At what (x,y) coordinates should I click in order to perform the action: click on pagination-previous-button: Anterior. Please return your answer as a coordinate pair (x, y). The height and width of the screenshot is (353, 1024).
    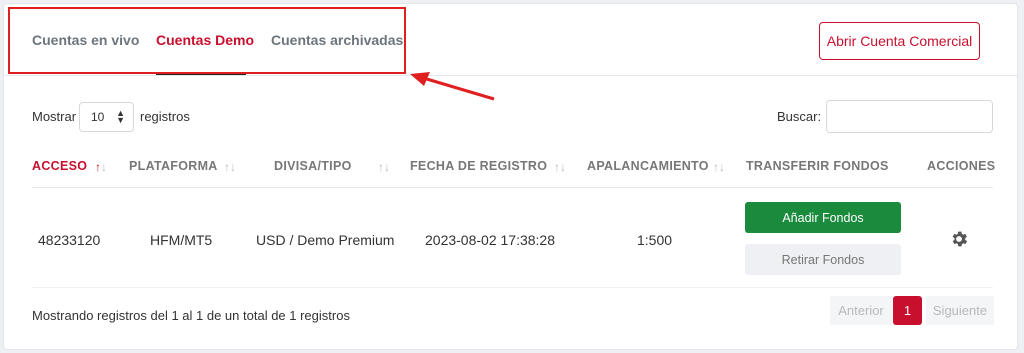
    Looking at the image, I should click on (861, 310).